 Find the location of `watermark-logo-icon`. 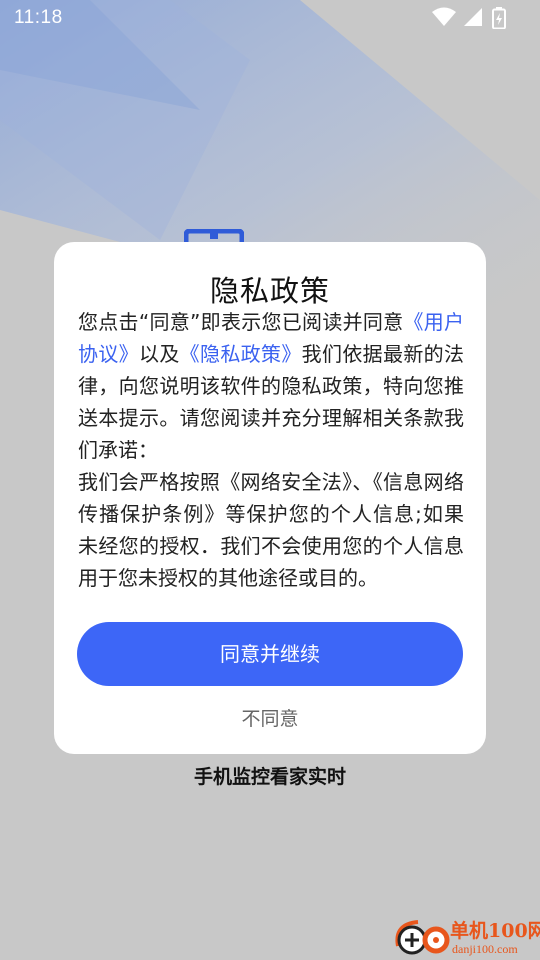

watermark-logo-icon is located at coordinates (422, 937).